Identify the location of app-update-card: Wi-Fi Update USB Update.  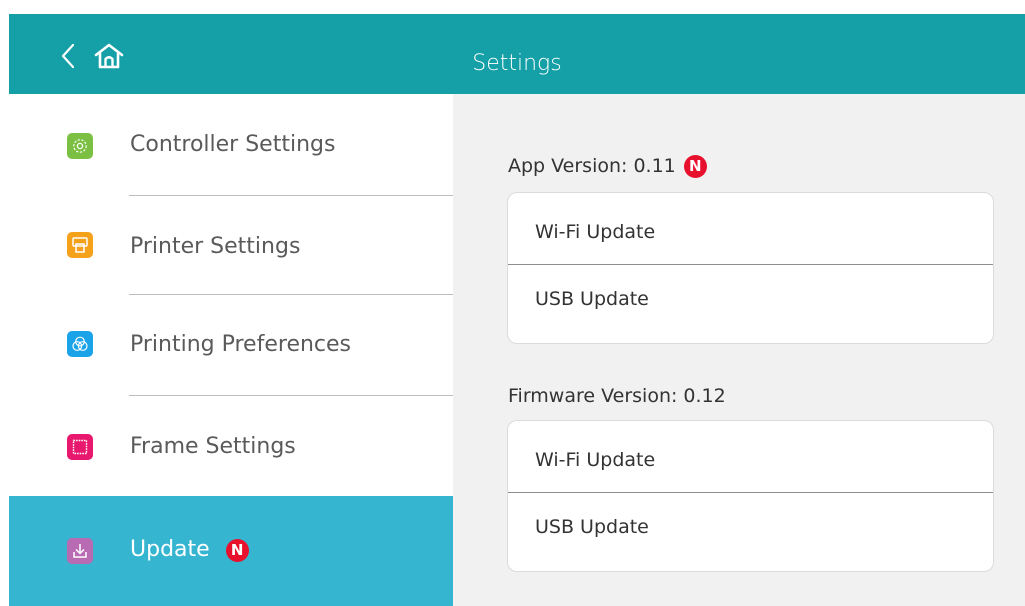
(750, 268).